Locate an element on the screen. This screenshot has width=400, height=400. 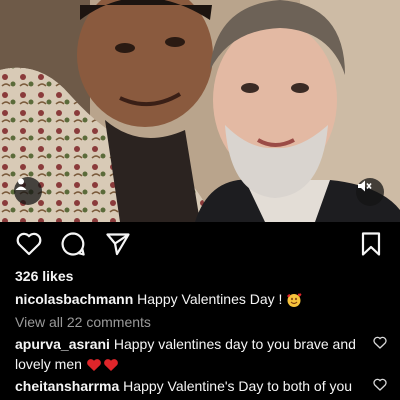
like-button is located at coordinates (29, 244).